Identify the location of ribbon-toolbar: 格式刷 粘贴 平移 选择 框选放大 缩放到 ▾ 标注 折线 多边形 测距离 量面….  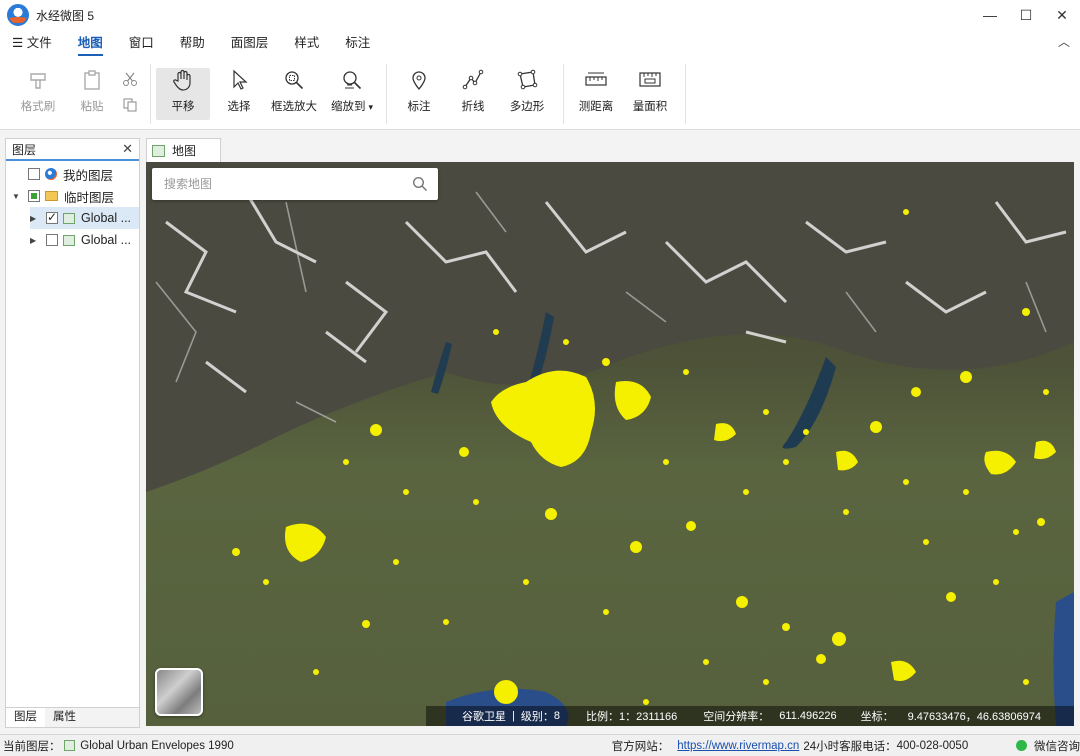
(540, 93).